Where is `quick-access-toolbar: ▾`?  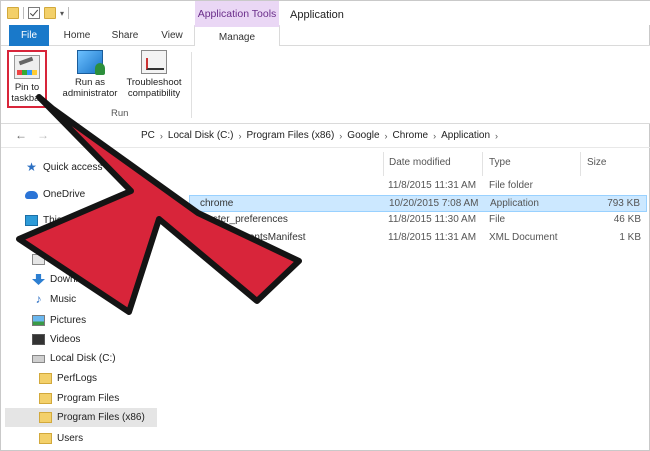 quick-access-toolbar: ▾ is located at coordinates (38, 13).